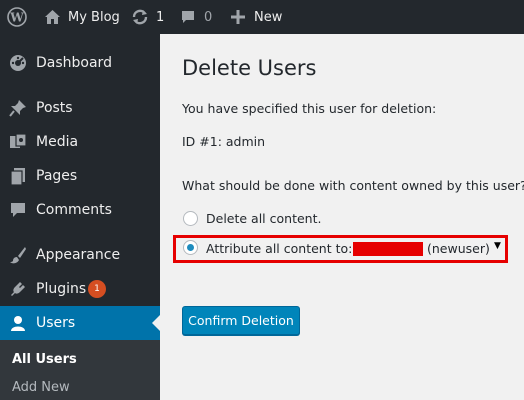  What do you see at coordinates (241, 320) in the screenshot?
I see `confirm-deletion-button: Confirm Deletion` at bounding box center [241, 320].